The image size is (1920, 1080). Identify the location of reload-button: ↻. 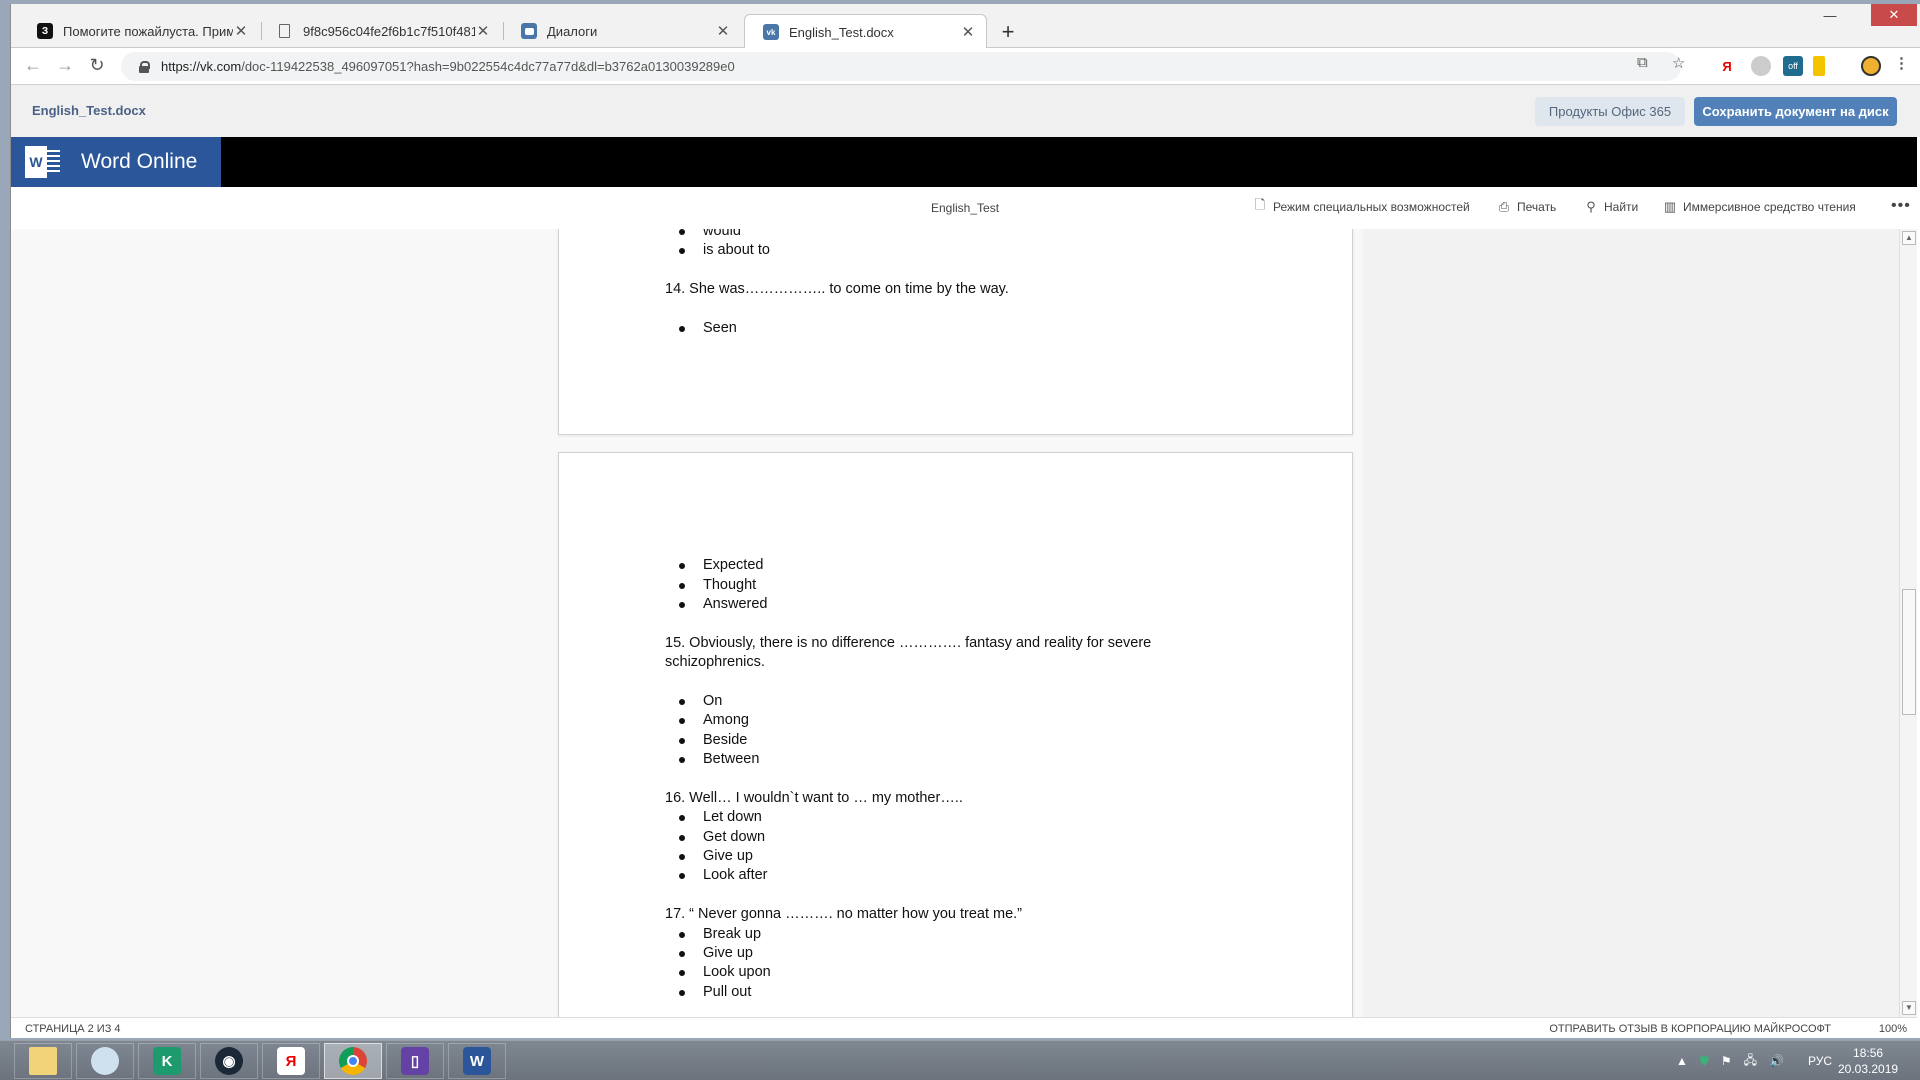
(97, 65).